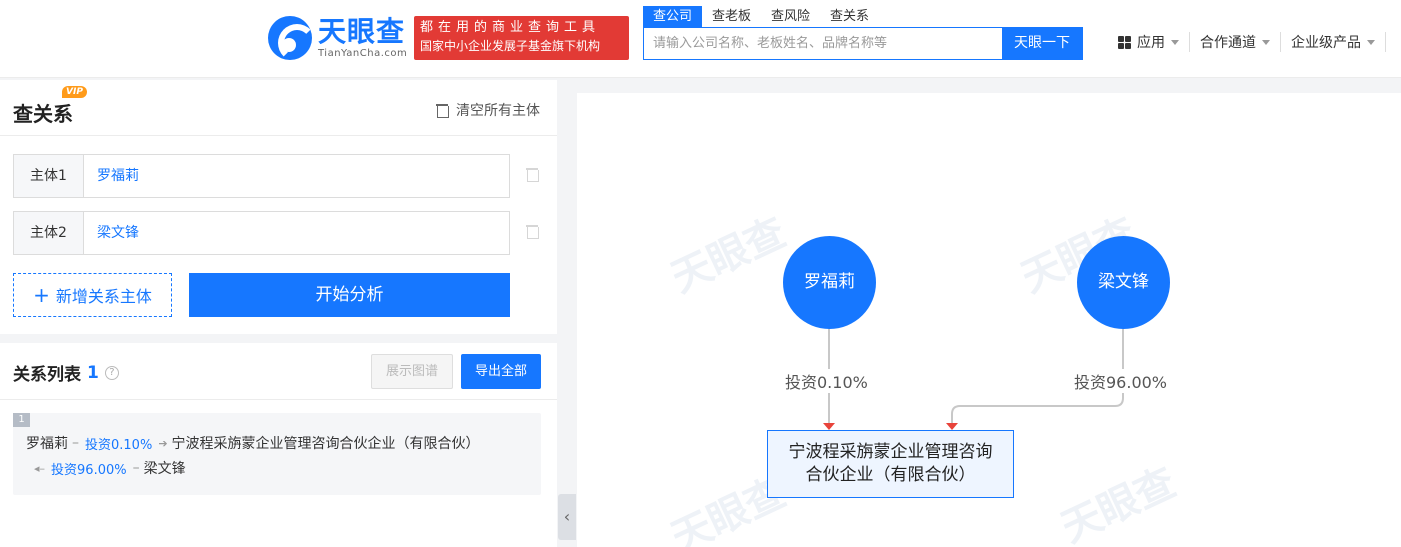  Describe the element at coordinates (826, 381) in the screenshot. I see `edge-label-a: 投资0.10%` at that location.